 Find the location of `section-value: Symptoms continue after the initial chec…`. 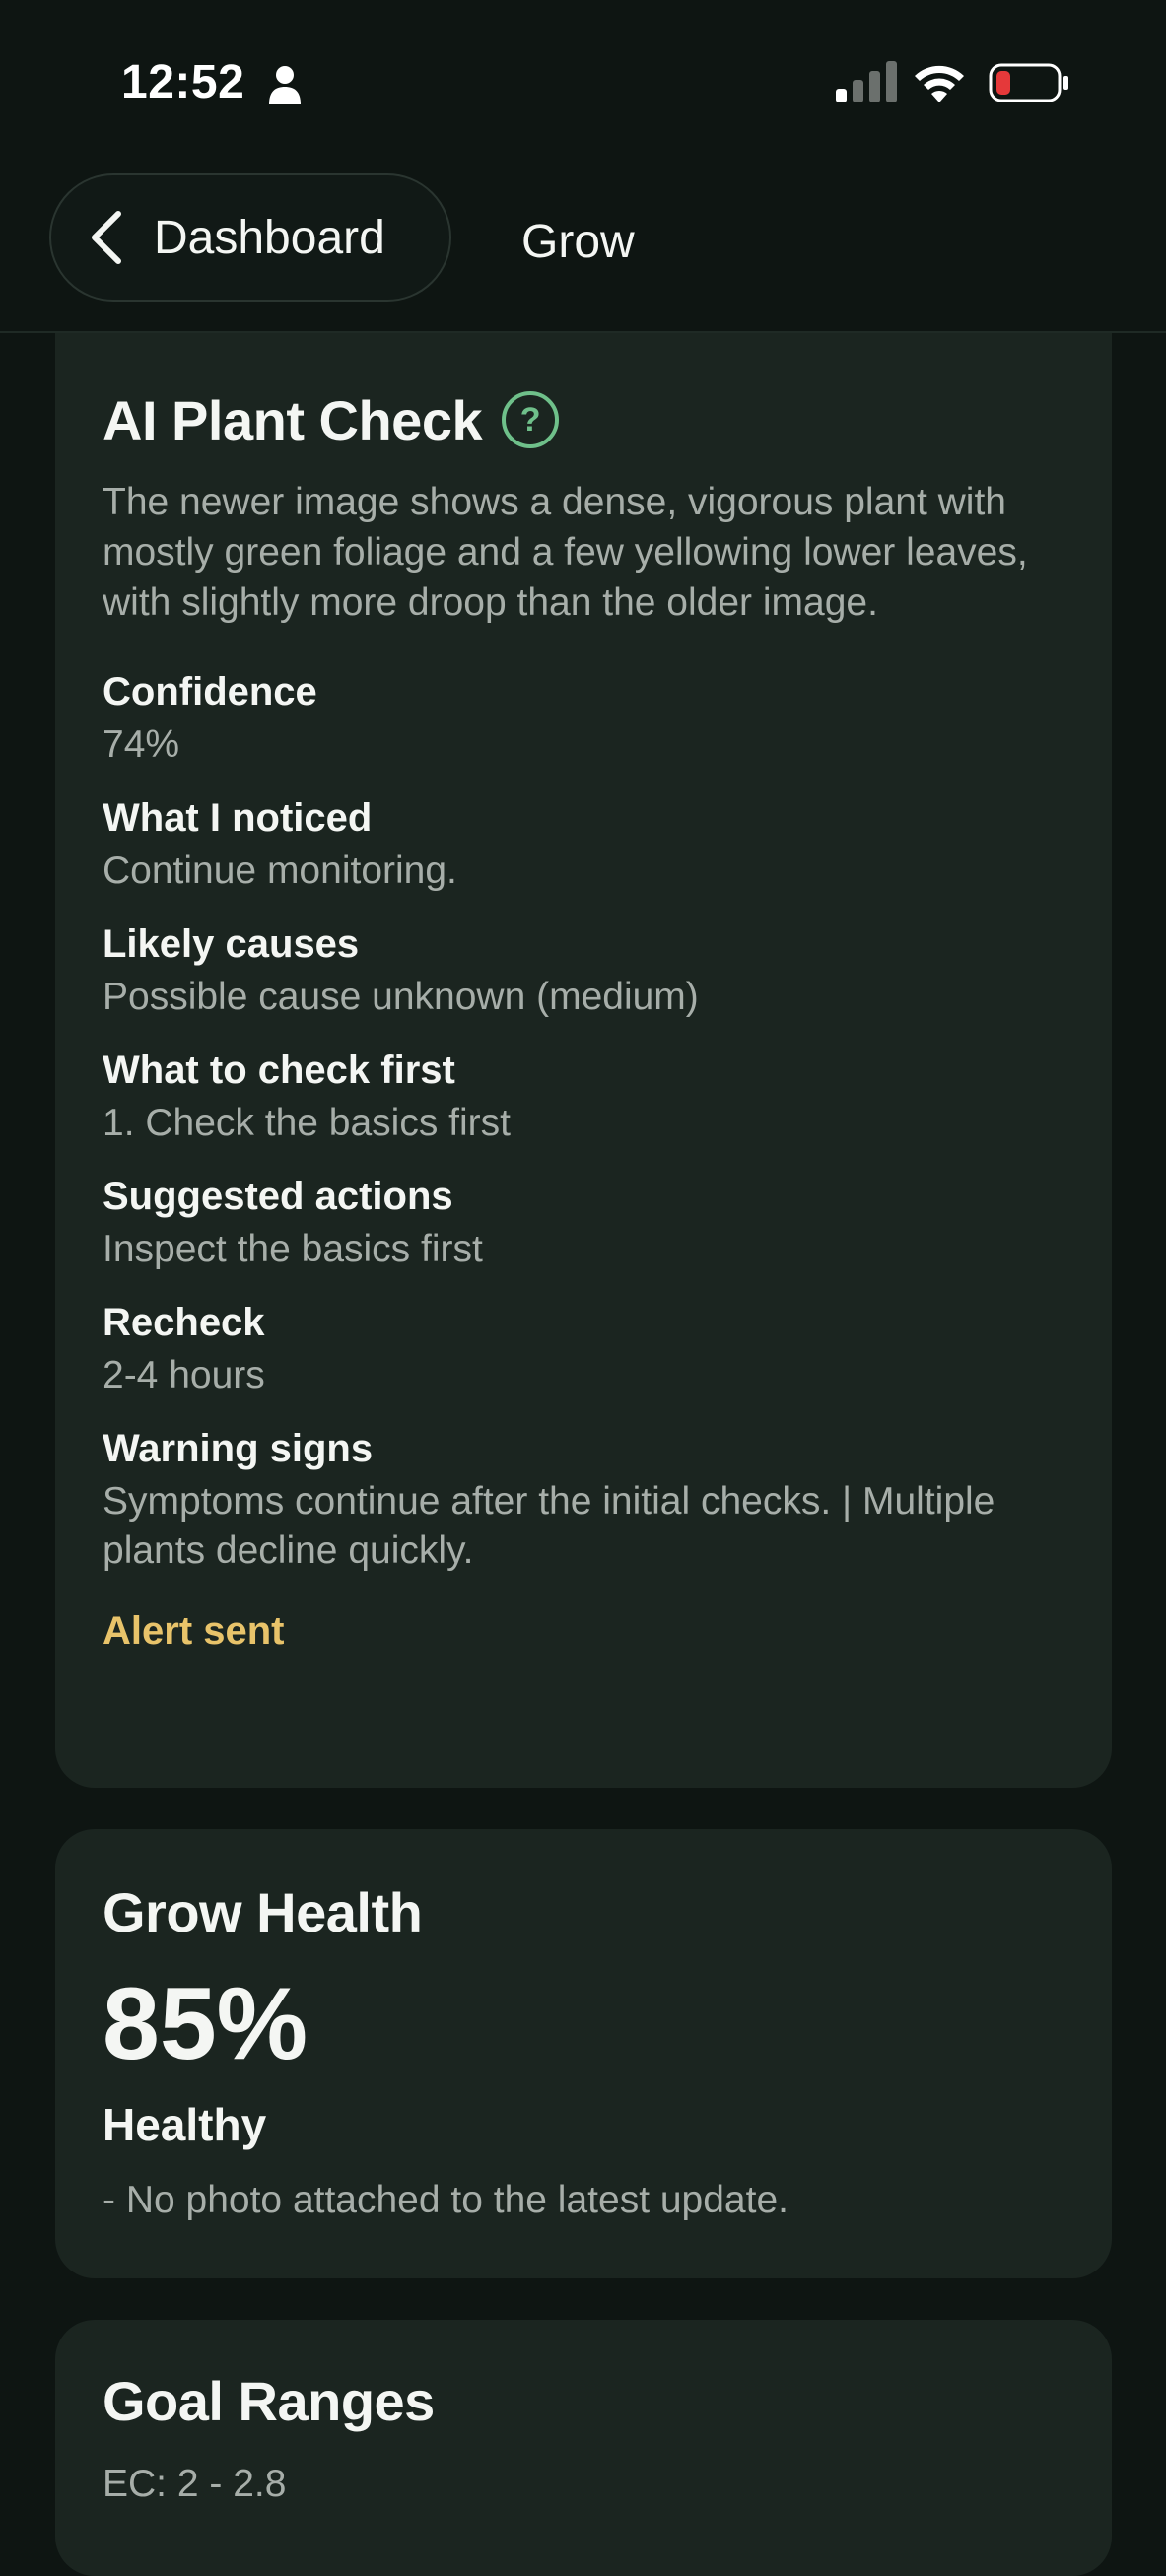

section-value: Symptoms continue after the initial chec… is located at coordinates (549, 1526).